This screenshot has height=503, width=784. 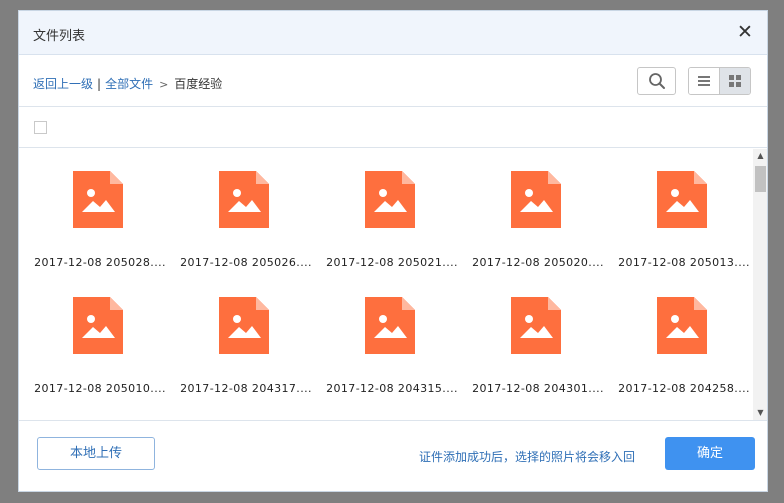 I want to click on confirm-button: 确定, so click(x=710, y=453).